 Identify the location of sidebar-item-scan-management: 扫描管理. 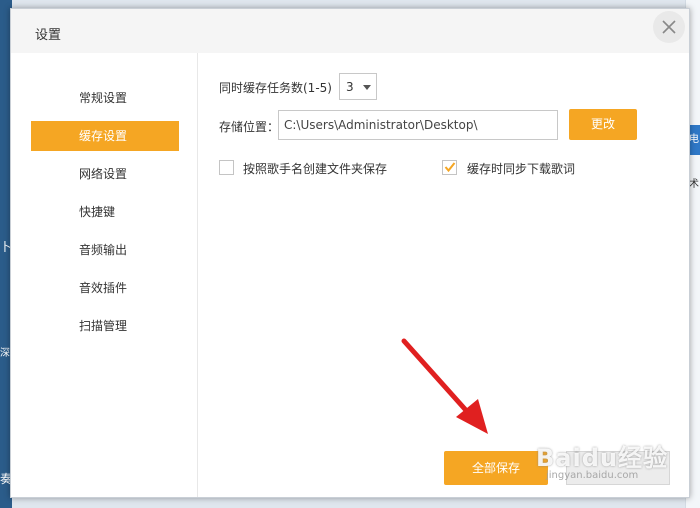
(105, 326).